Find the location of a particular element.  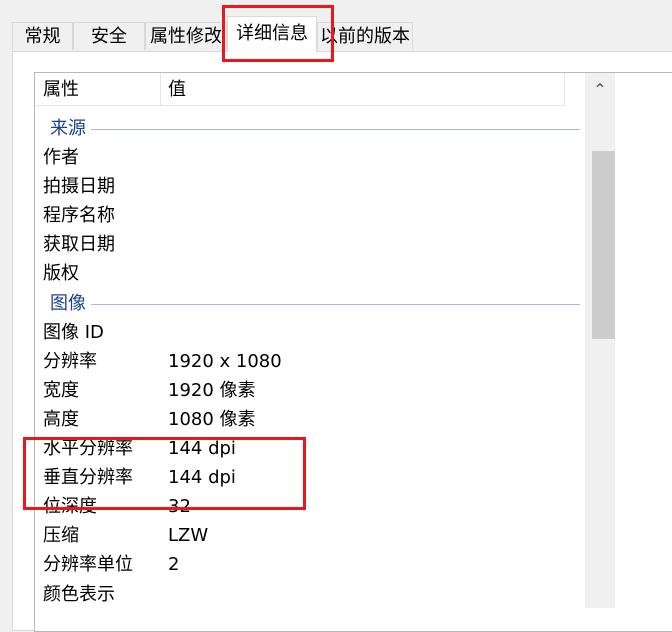

list-item: 垂直分辨率 144 dpi is located at coordinates (312, 477).